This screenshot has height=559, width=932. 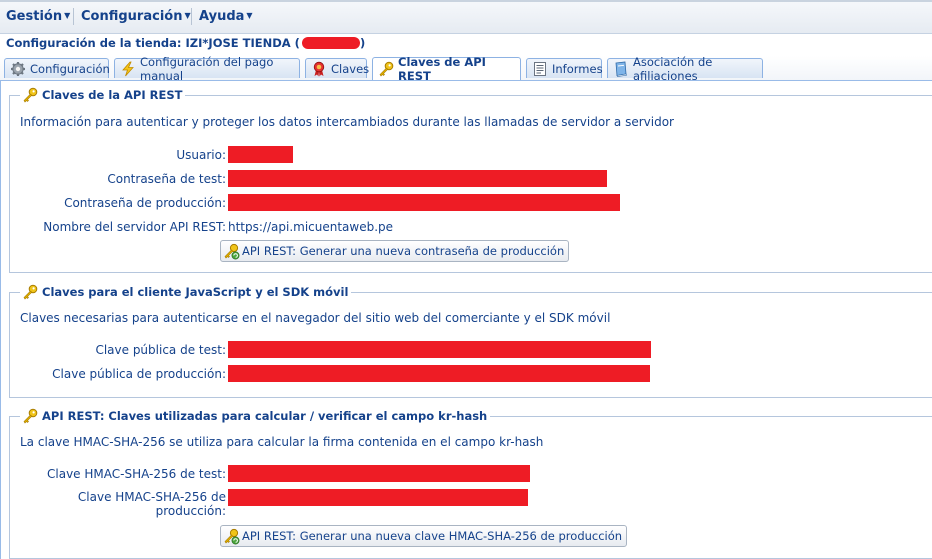 What do you see at coordinates (222, 16) in the screenshot?
I see `menu-ayuda-label: Ayuda` at bounding box center [222, 16].